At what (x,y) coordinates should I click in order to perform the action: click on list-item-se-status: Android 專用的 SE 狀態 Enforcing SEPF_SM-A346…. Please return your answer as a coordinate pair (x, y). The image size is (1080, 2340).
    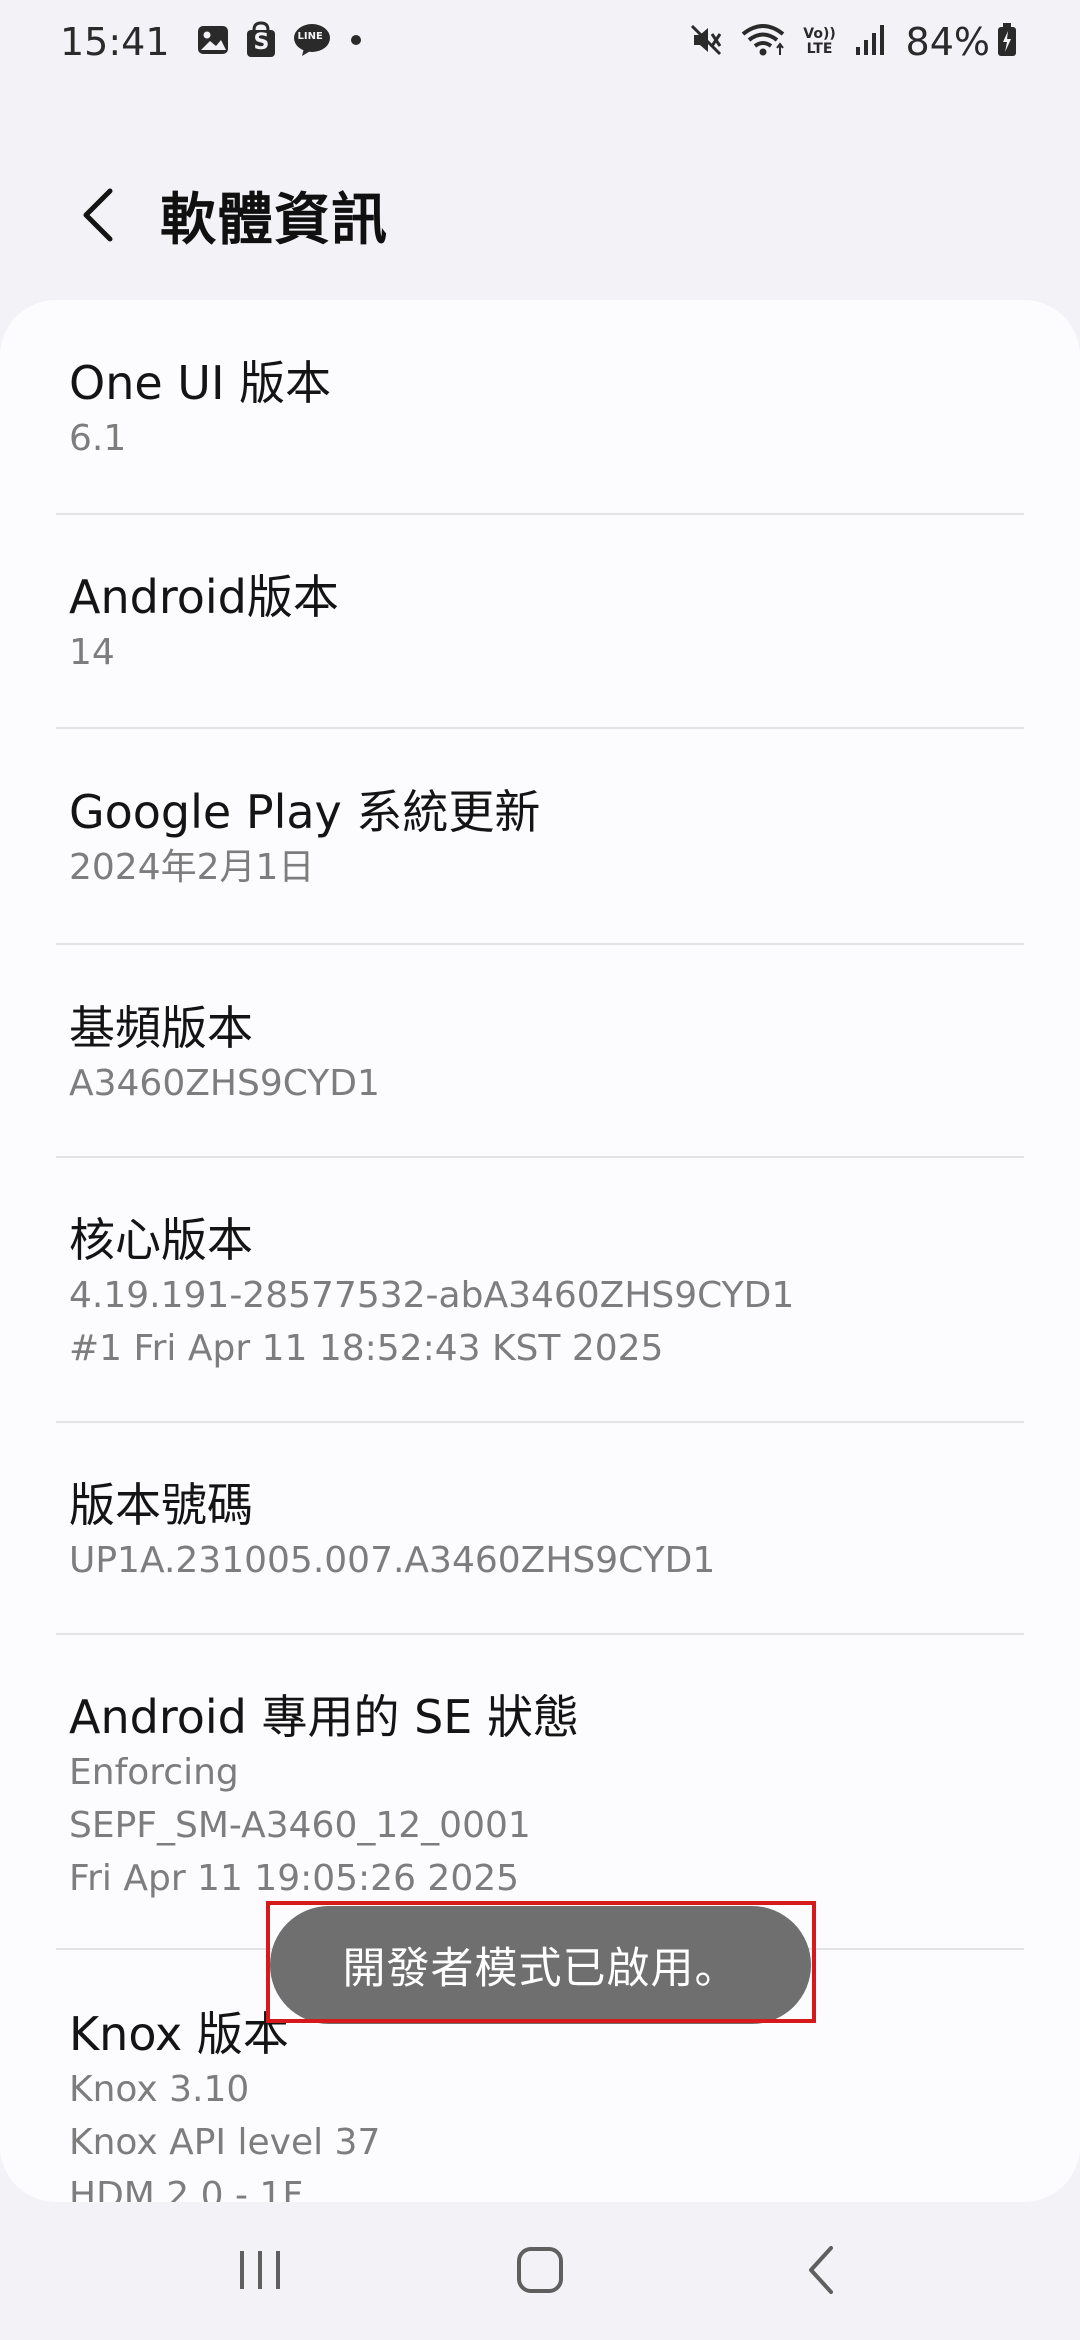
    Looking at the image, I should click on (540, 1796).